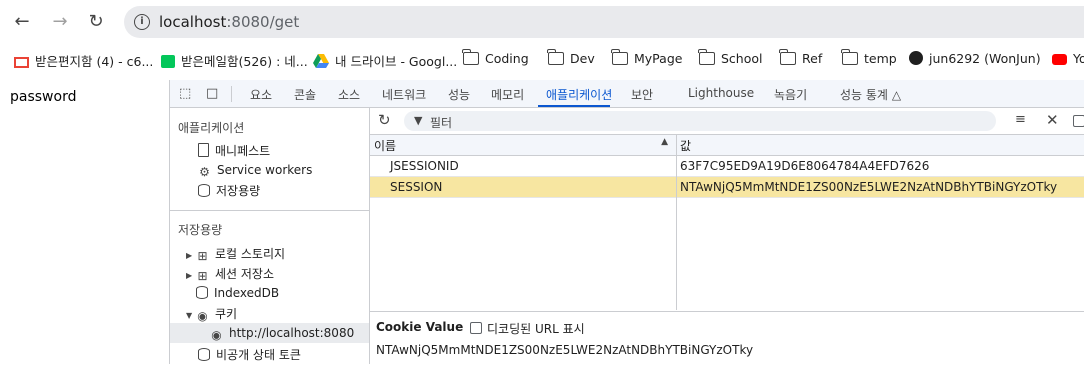 The image size is (1084, 365). I want to click on device-toolbar-icon: □, so click(212, 93).